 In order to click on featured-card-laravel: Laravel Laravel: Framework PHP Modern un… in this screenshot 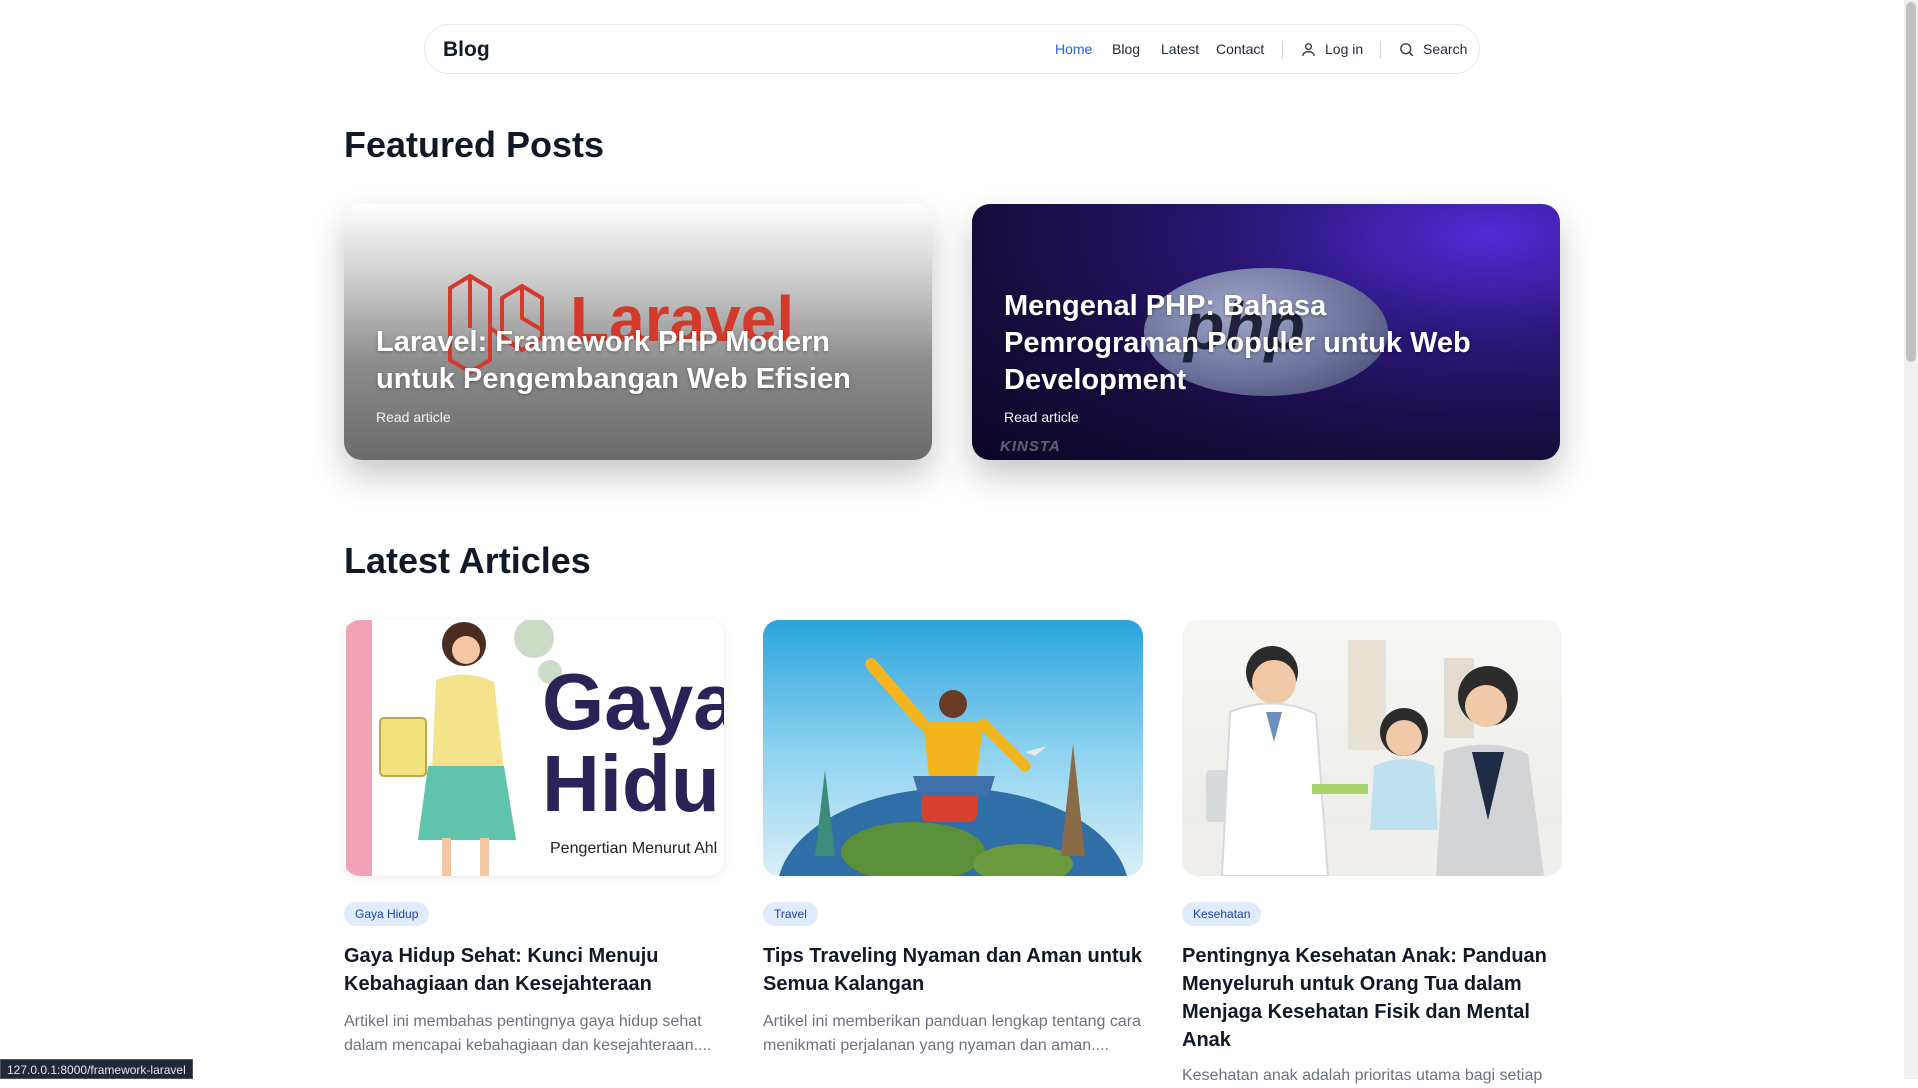, I will do `click(638, 332)`.